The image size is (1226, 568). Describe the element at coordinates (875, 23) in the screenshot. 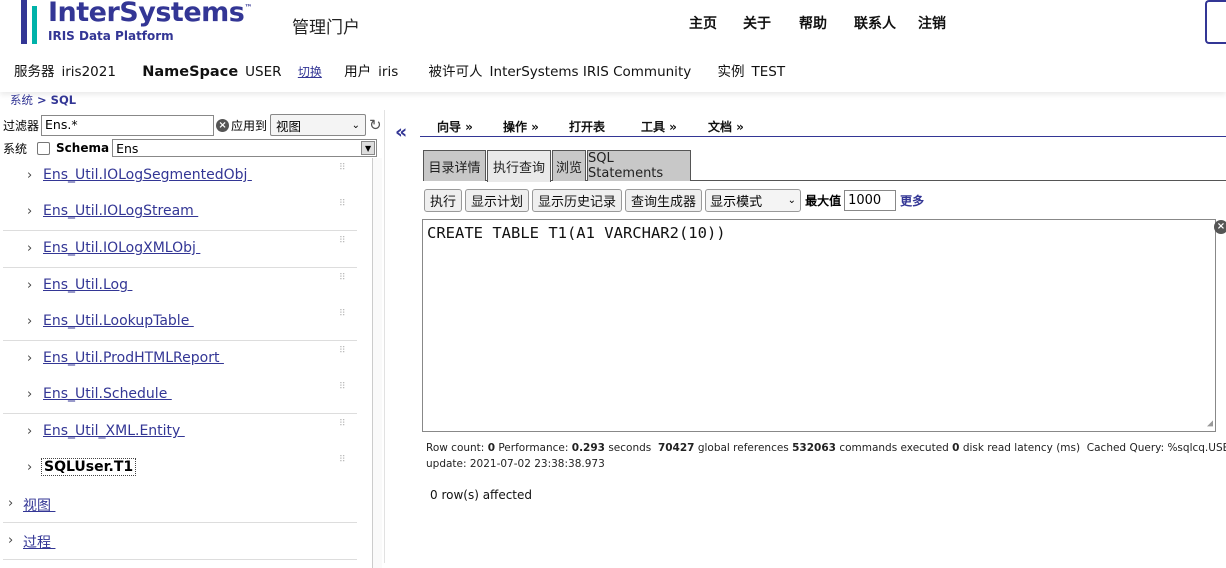

I see `nav-contact-link: 联系人` at that location.